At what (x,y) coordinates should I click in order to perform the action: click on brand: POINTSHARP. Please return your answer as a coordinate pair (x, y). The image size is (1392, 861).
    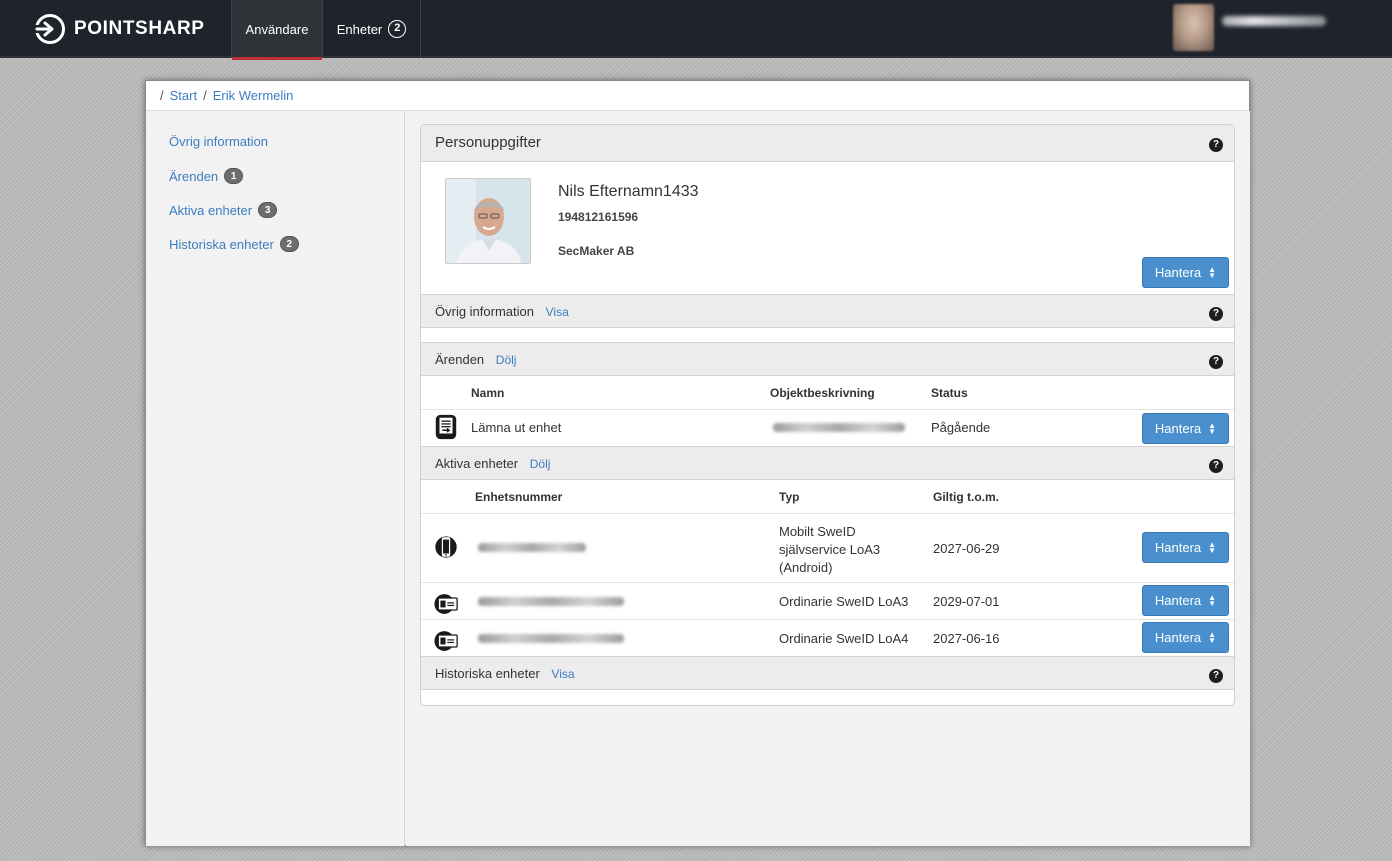
    Looking at the image, I should click on (119, 29).